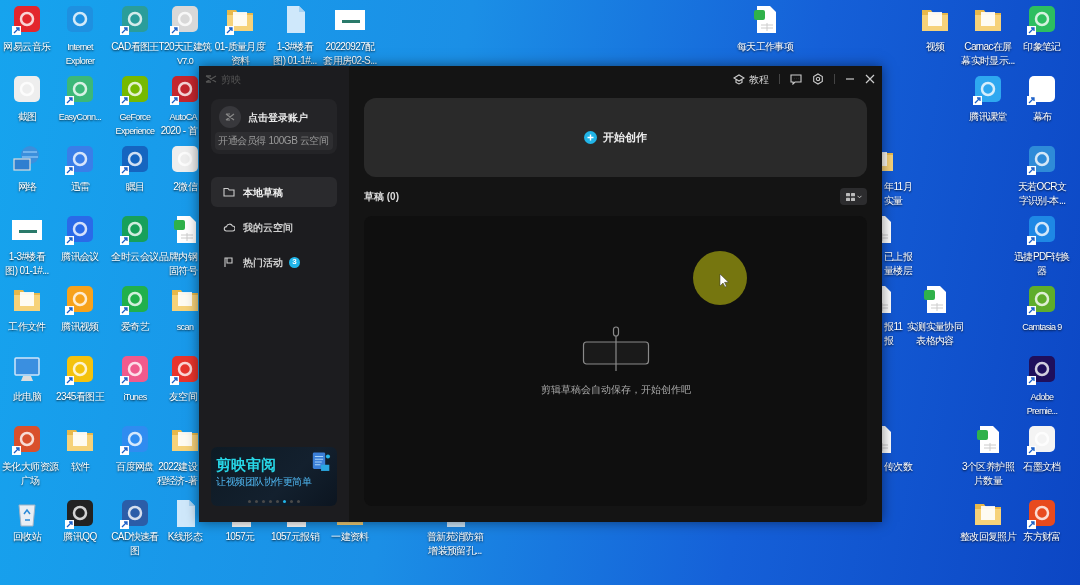 Image resolution: width=1080 pixels, height=585 pixels. What do you see at coordinates (739, 79) in the screenshot?
I see `graduation-cap-icon` at bounding box center [739, 79].